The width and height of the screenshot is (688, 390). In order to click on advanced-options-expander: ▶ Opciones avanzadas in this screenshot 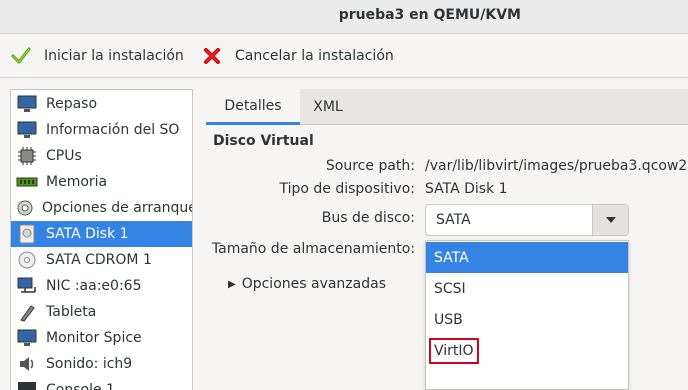, I will do `click(307, 284)`.